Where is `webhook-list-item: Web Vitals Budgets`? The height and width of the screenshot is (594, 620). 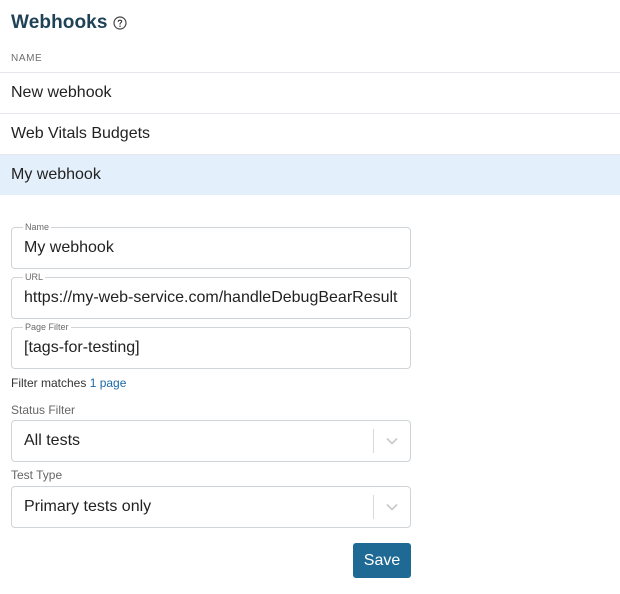 webhook-list-item: Web Vitals Budgets is located at coordinates (310, 134).